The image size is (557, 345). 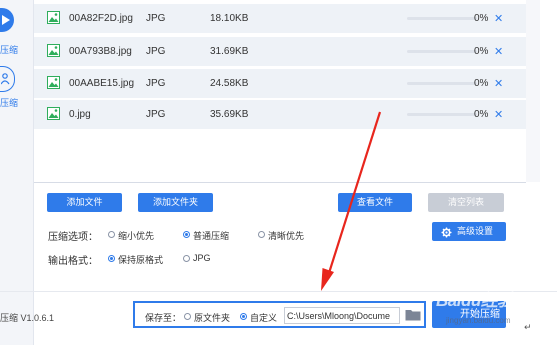 I want to click on output-format-label: 输出格式：, so click(x=73, y=261).